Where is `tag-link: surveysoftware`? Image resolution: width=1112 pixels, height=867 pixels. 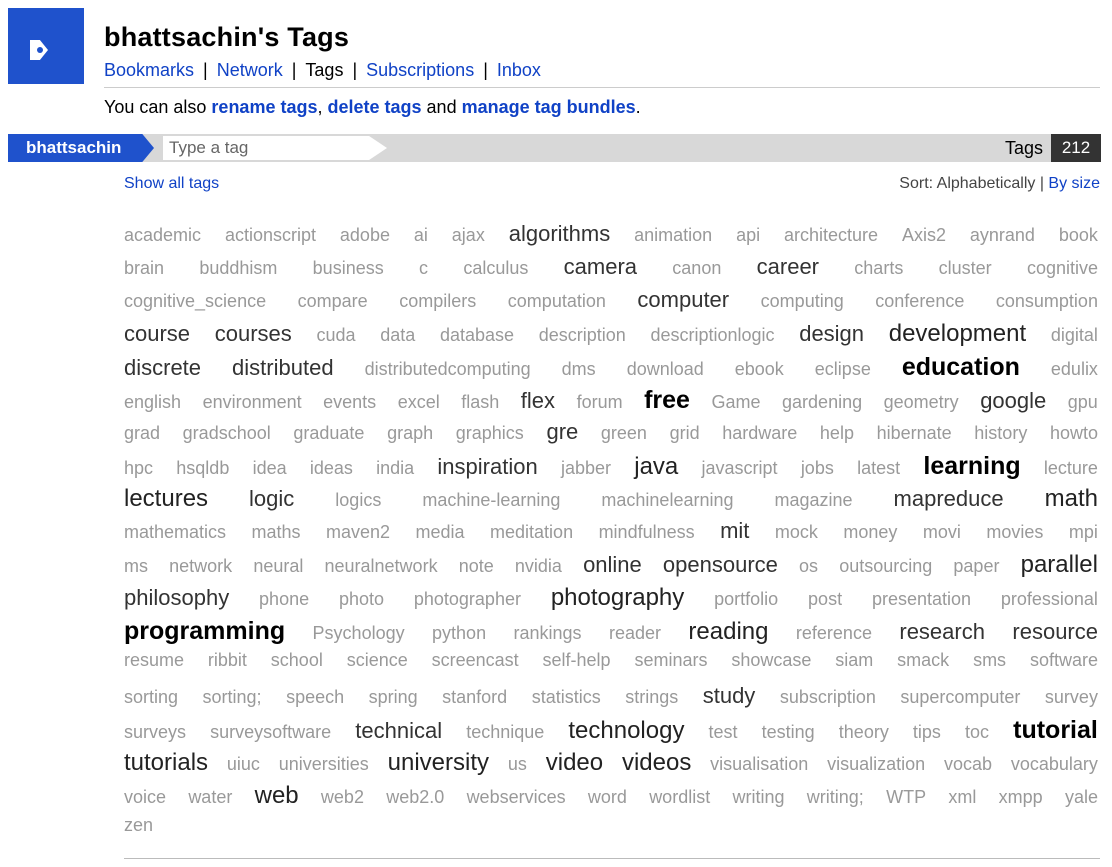
tag-link: surveysoftware is located at coordinates (270, 732).